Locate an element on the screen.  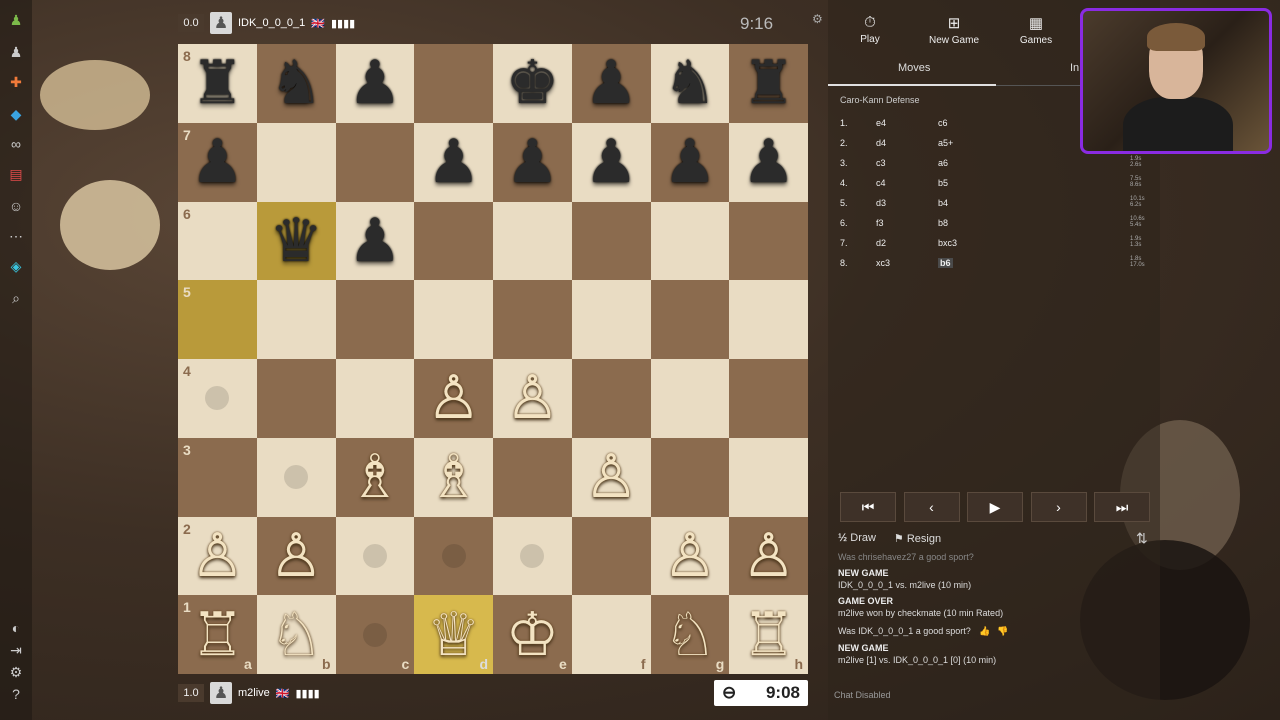
black-piece-a8: ♜ is located at coordinates (217, 83).